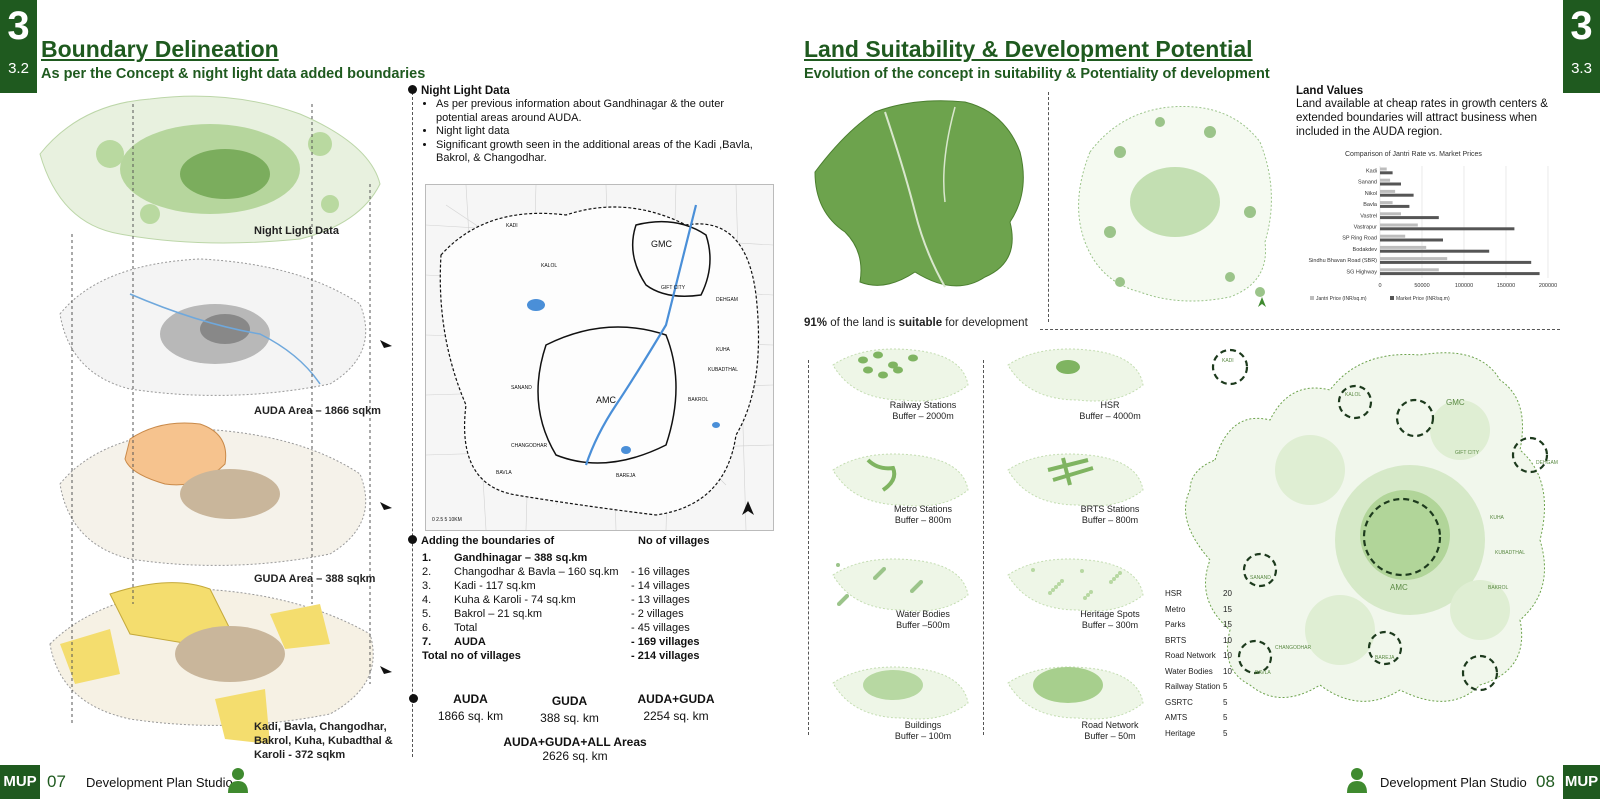 The height and width of the screenshot is (799, 1600). I want to click on layer-label-night-light: Night Light Data, so click(296, 231).